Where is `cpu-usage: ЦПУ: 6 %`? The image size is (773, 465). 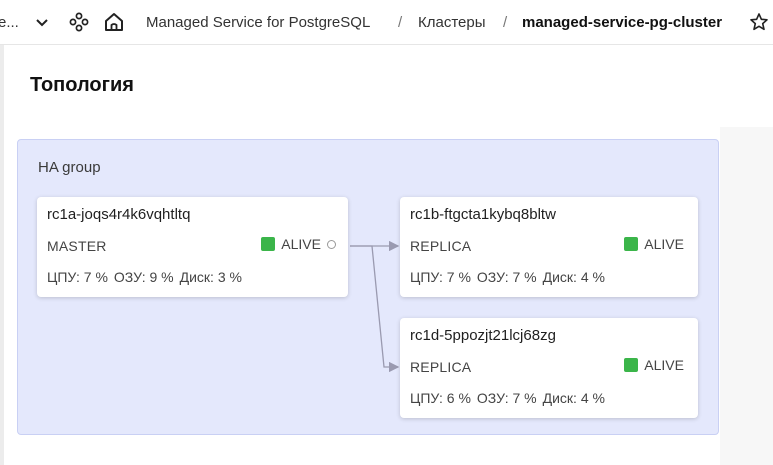
cpu-usage: ЦПУ: 6 % is located at coordinates (440, 398).